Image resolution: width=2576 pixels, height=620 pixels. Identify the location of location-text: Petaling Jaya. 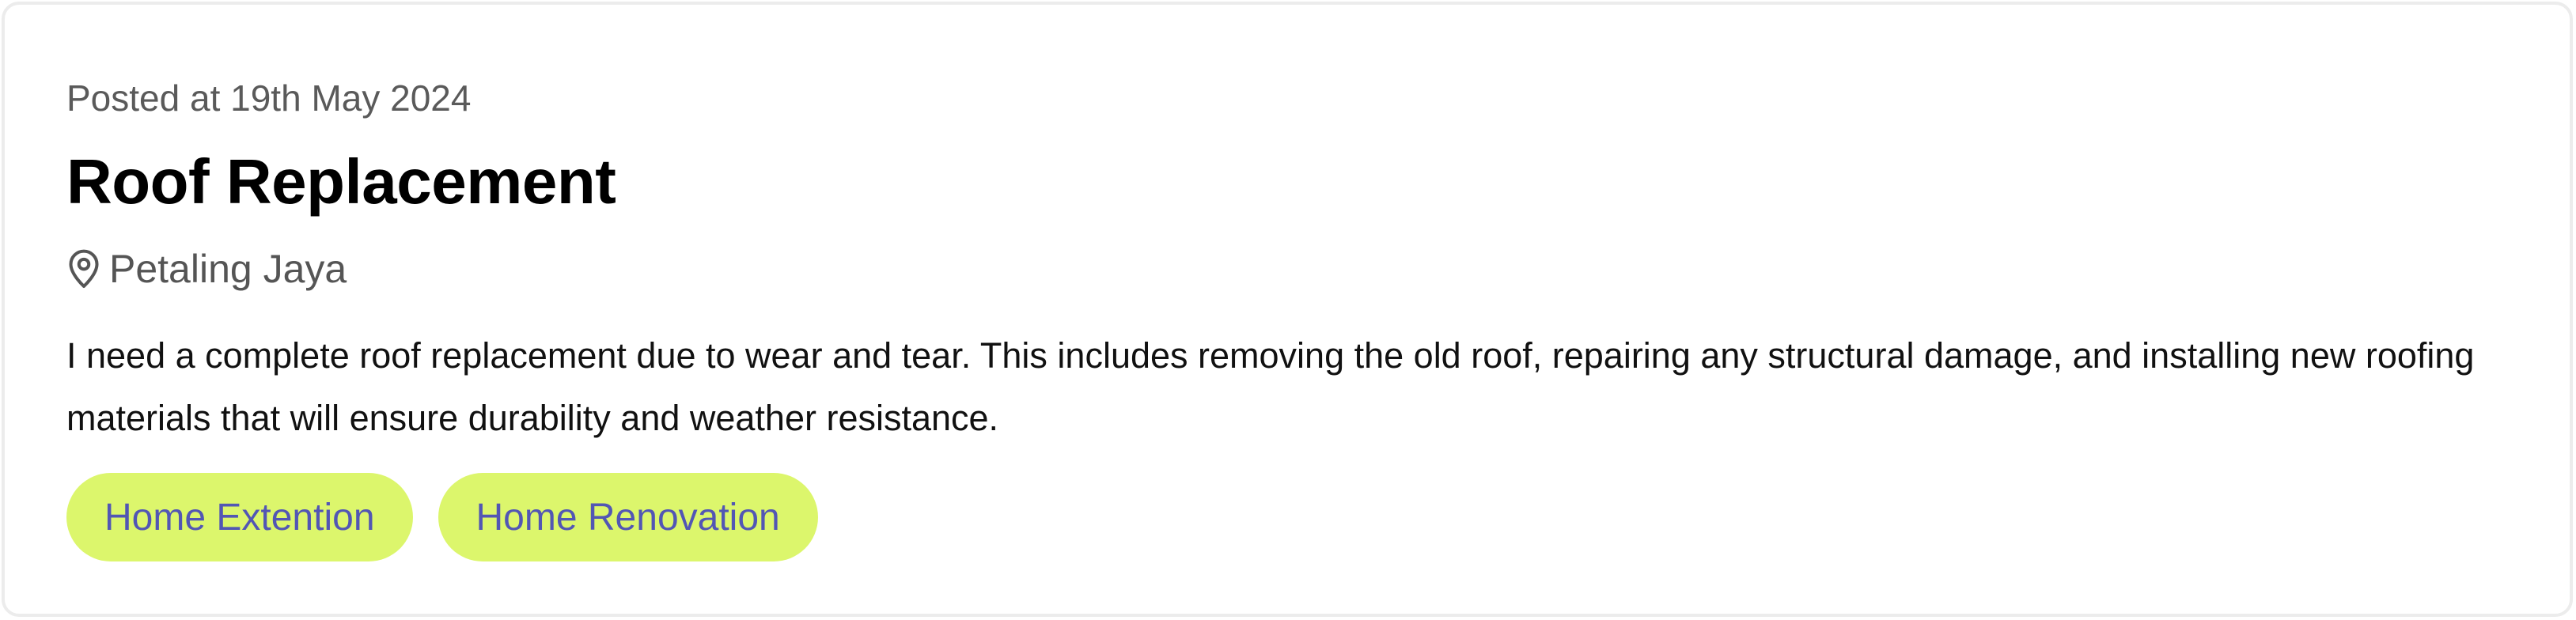
(228, 269).